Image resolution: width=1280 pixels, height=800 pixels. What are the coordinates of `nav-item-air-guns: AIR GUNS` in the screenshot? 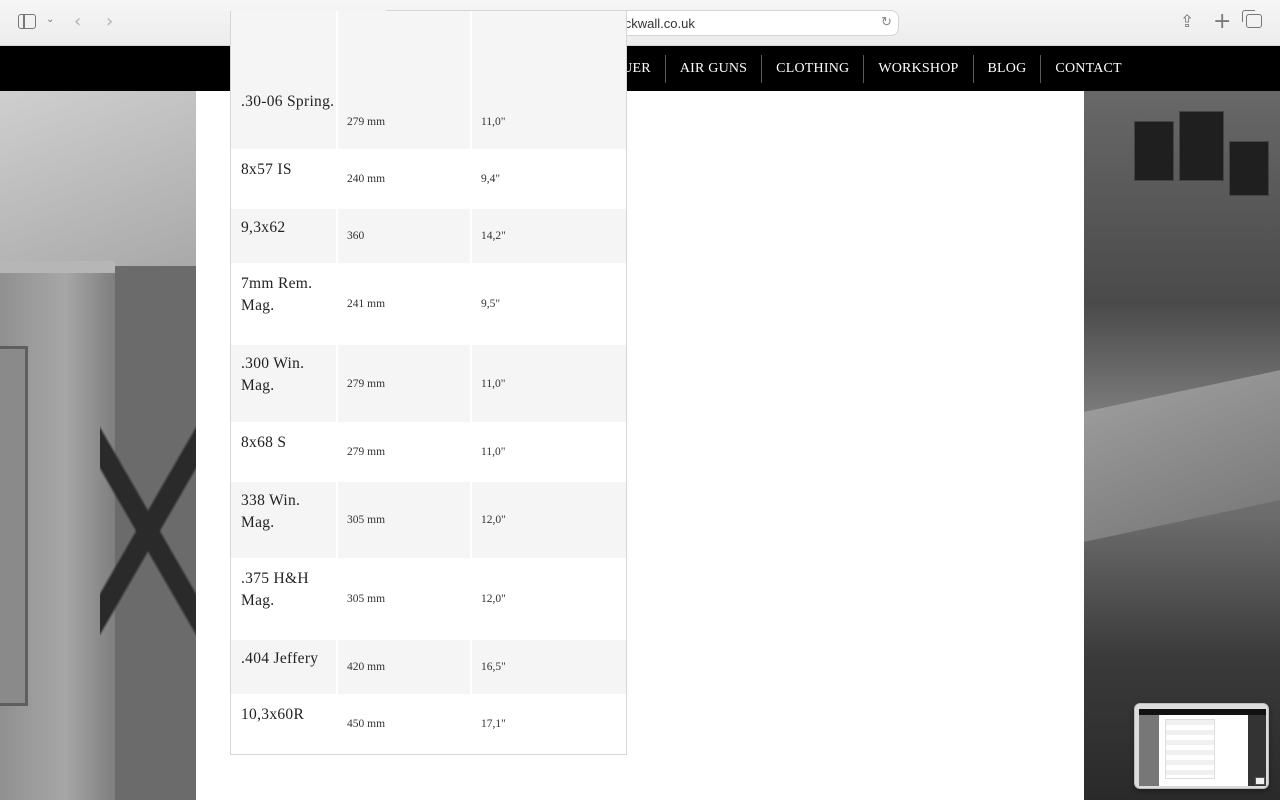 It's located at (712, 68).